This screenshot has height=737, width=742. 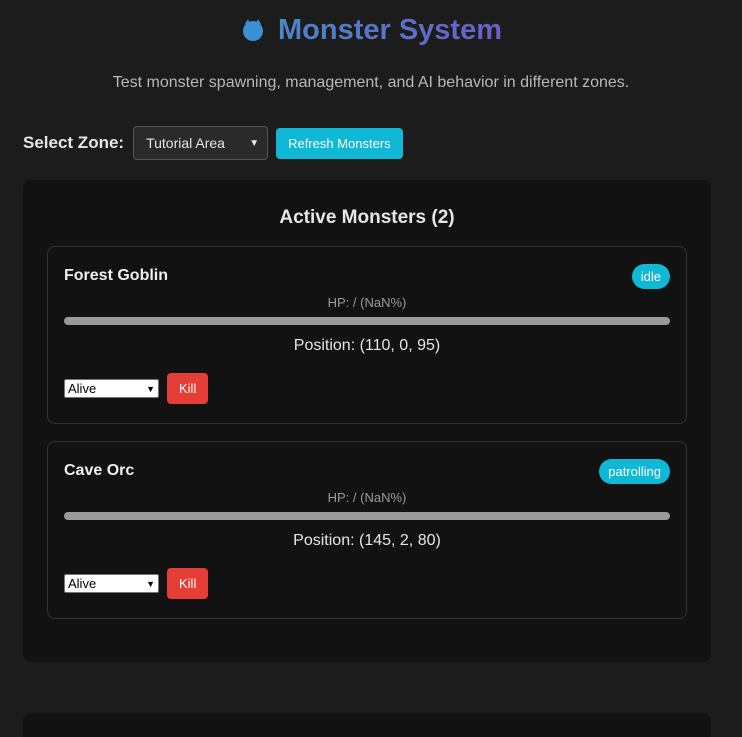 I want to click on monster-name: Cave Orc, so click(x=99, y=470).